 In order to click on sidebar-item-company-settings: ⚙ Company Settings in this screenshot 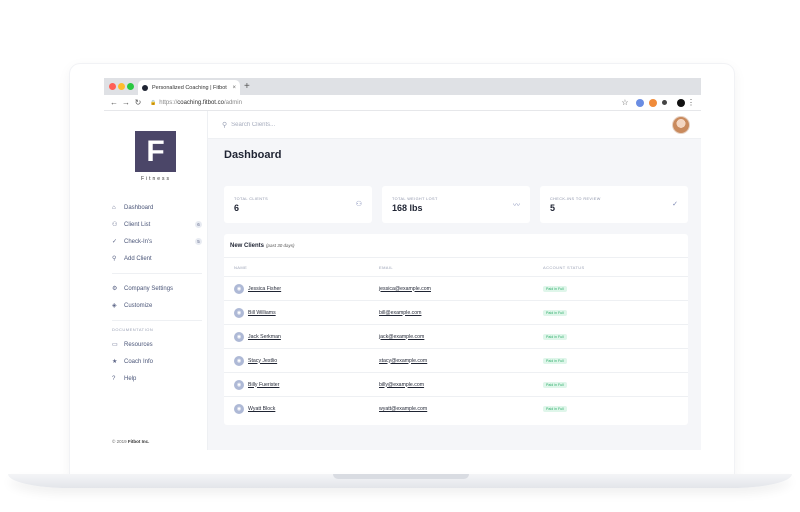, I will do `click(157, 288)`.